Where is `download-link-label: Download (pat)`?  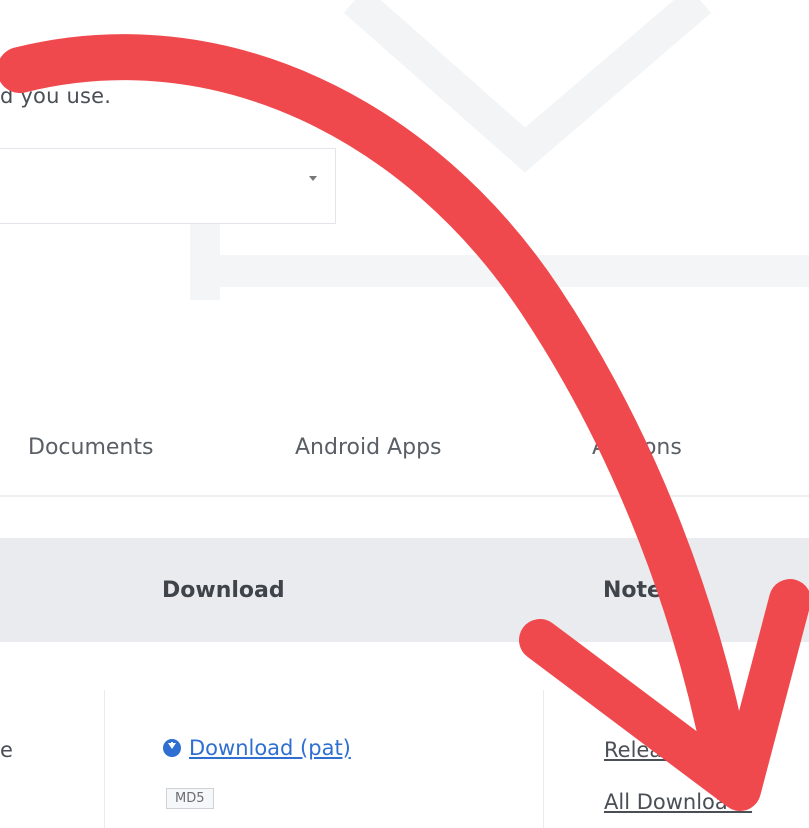 download-link-label: Download (pat) is located at coordinates (270, 748).